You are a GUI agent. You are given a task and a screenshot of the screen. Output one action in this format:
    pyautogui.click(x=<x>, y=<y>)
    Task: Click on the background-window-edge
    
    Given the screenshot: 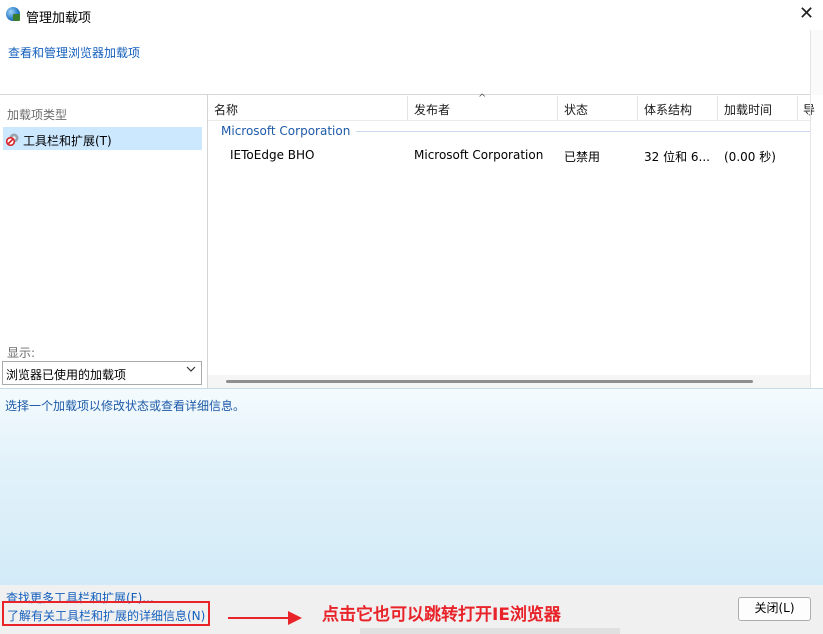 What is the action you would take?
    pyautogui.click(x=490, y=631)
    